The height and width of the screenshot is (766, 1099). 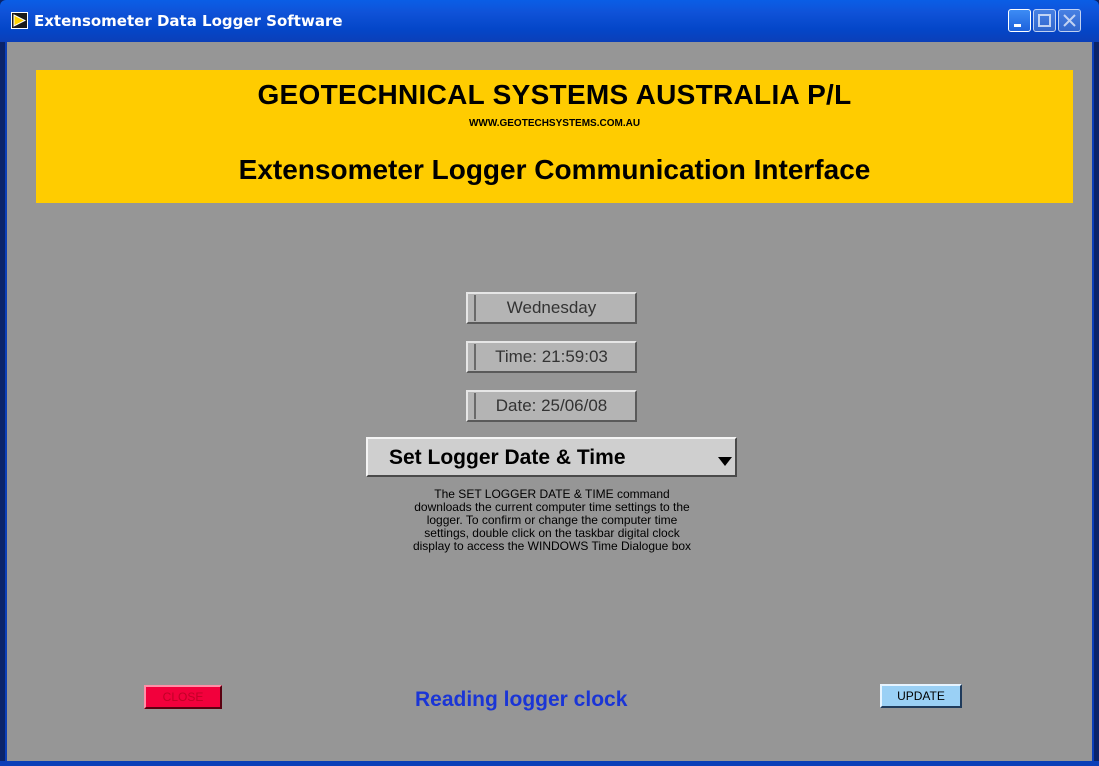 I want to click on dropdown-arrow-icon, so click(x=725, y=463).